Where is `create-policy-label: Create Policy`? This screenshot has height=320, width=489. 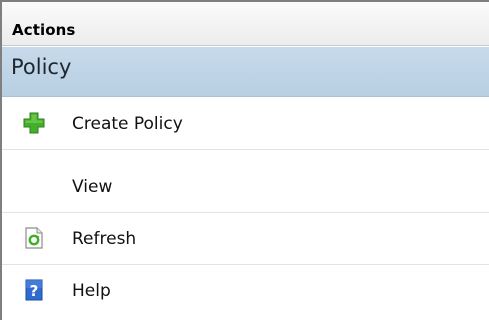
create-policy-label: Create Policy is located at coordinates (127, 124).